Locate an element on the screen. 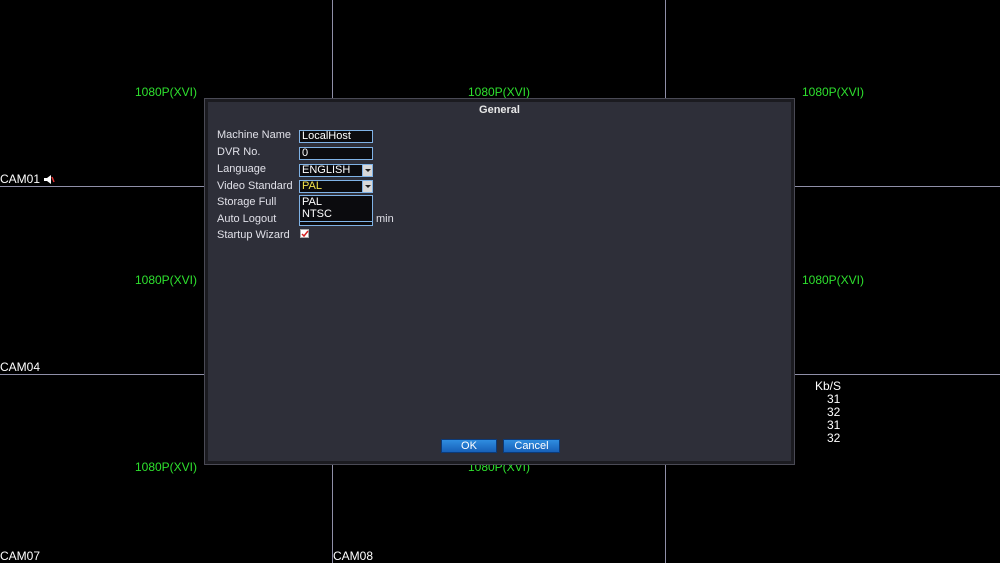  speaker-icon is located at coordinates (49, 179).